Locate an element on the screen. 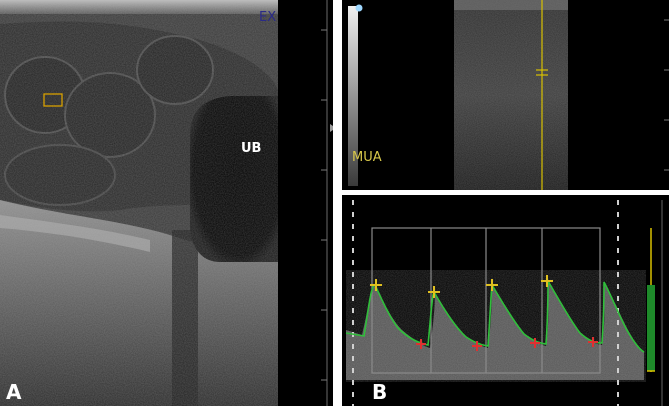 This screenshot has height=406, width=669. header-fragment-text: EX is located at coordinates (268, 17).